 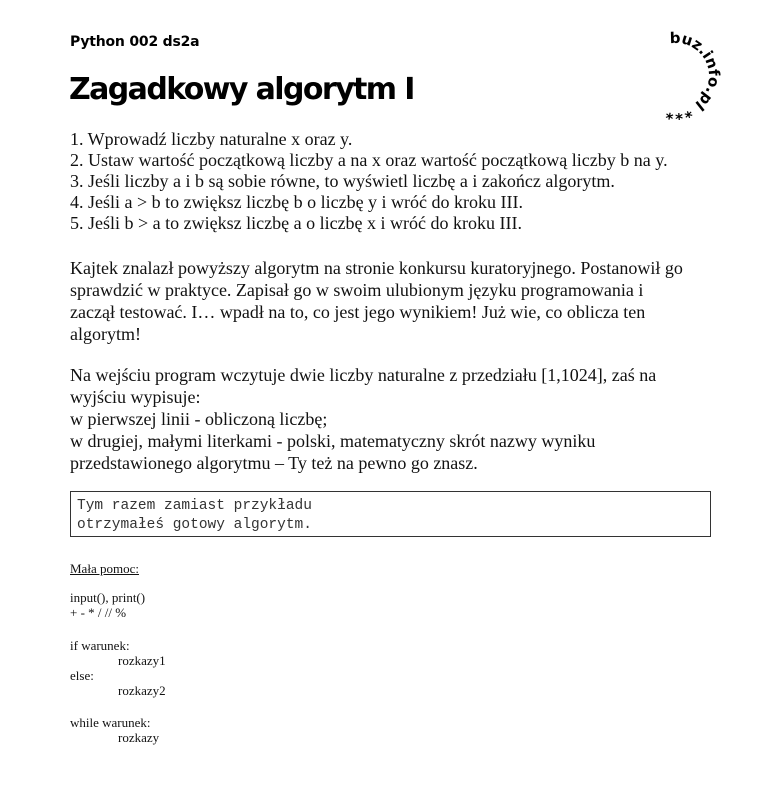 I want to click on help-while-body: rozkazy, so click(x=139, y=737).